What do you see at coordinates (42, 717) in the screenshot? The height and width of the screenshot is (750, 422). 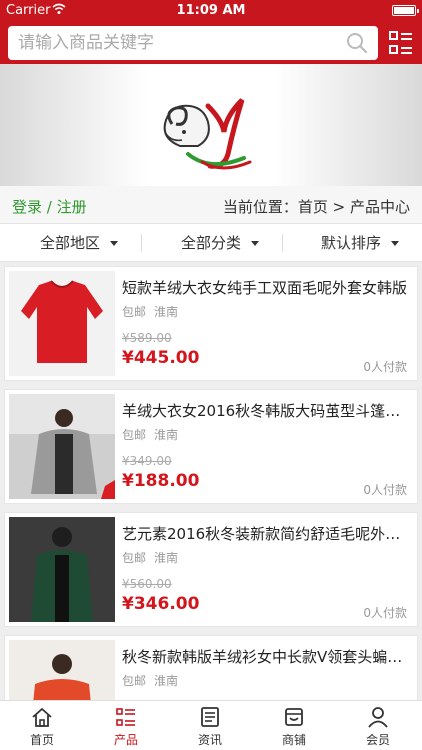 I see `home-icon` at bounding box center [42, 717].